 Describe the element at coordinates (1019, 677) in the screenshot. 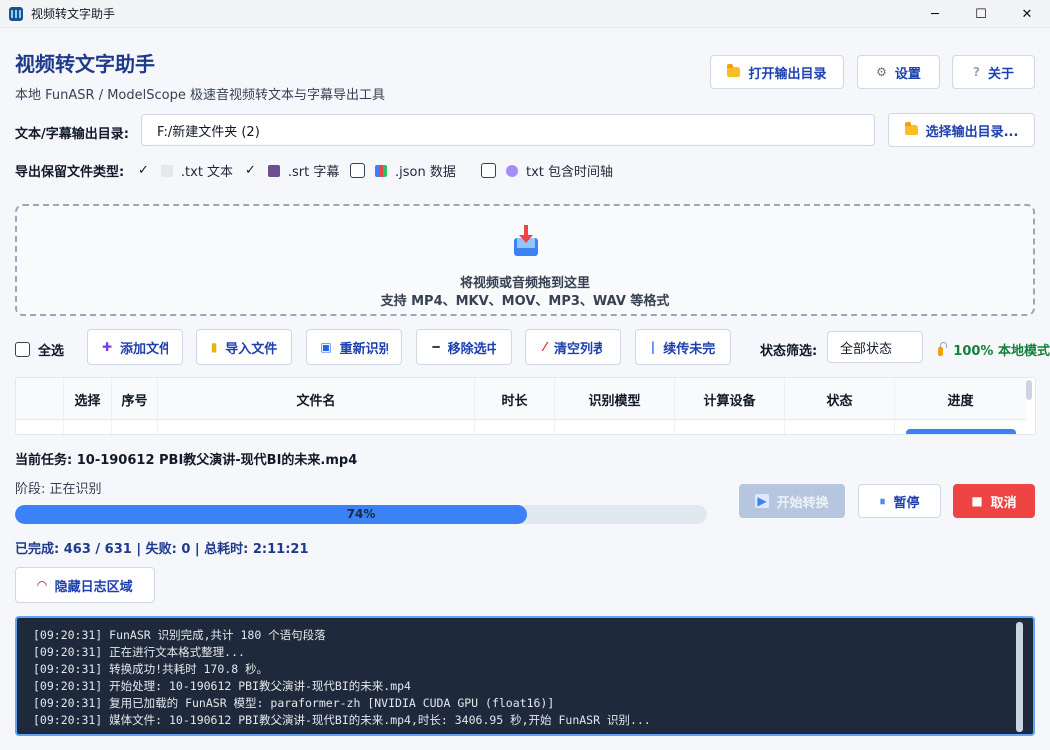

I see `log-scrollbar` at that location.